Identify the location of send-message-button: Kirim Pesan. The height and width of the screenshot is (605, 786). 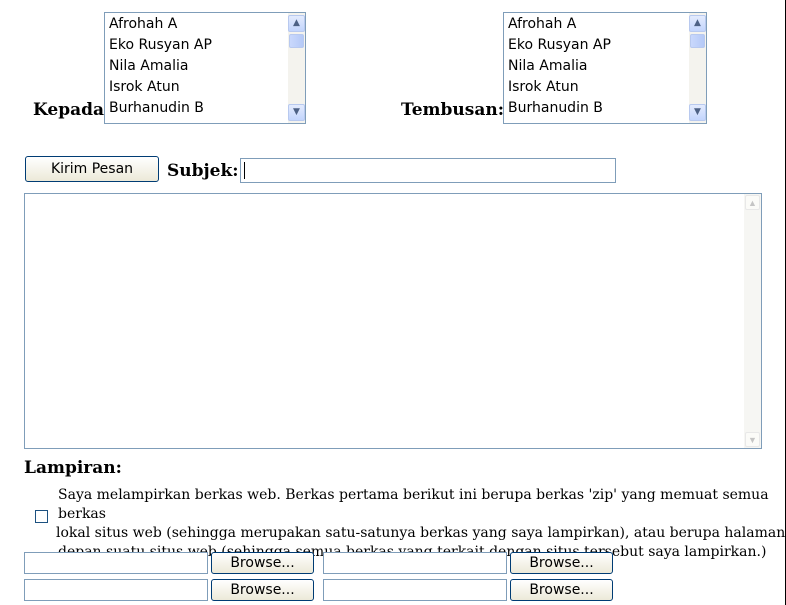
(92, 169).